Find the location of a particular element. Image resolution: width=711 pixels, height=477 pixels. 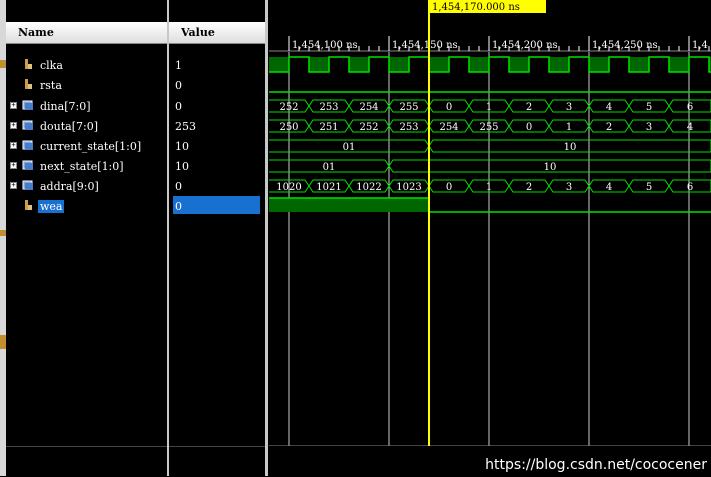

column-divider is located at coordinates (168, 238).